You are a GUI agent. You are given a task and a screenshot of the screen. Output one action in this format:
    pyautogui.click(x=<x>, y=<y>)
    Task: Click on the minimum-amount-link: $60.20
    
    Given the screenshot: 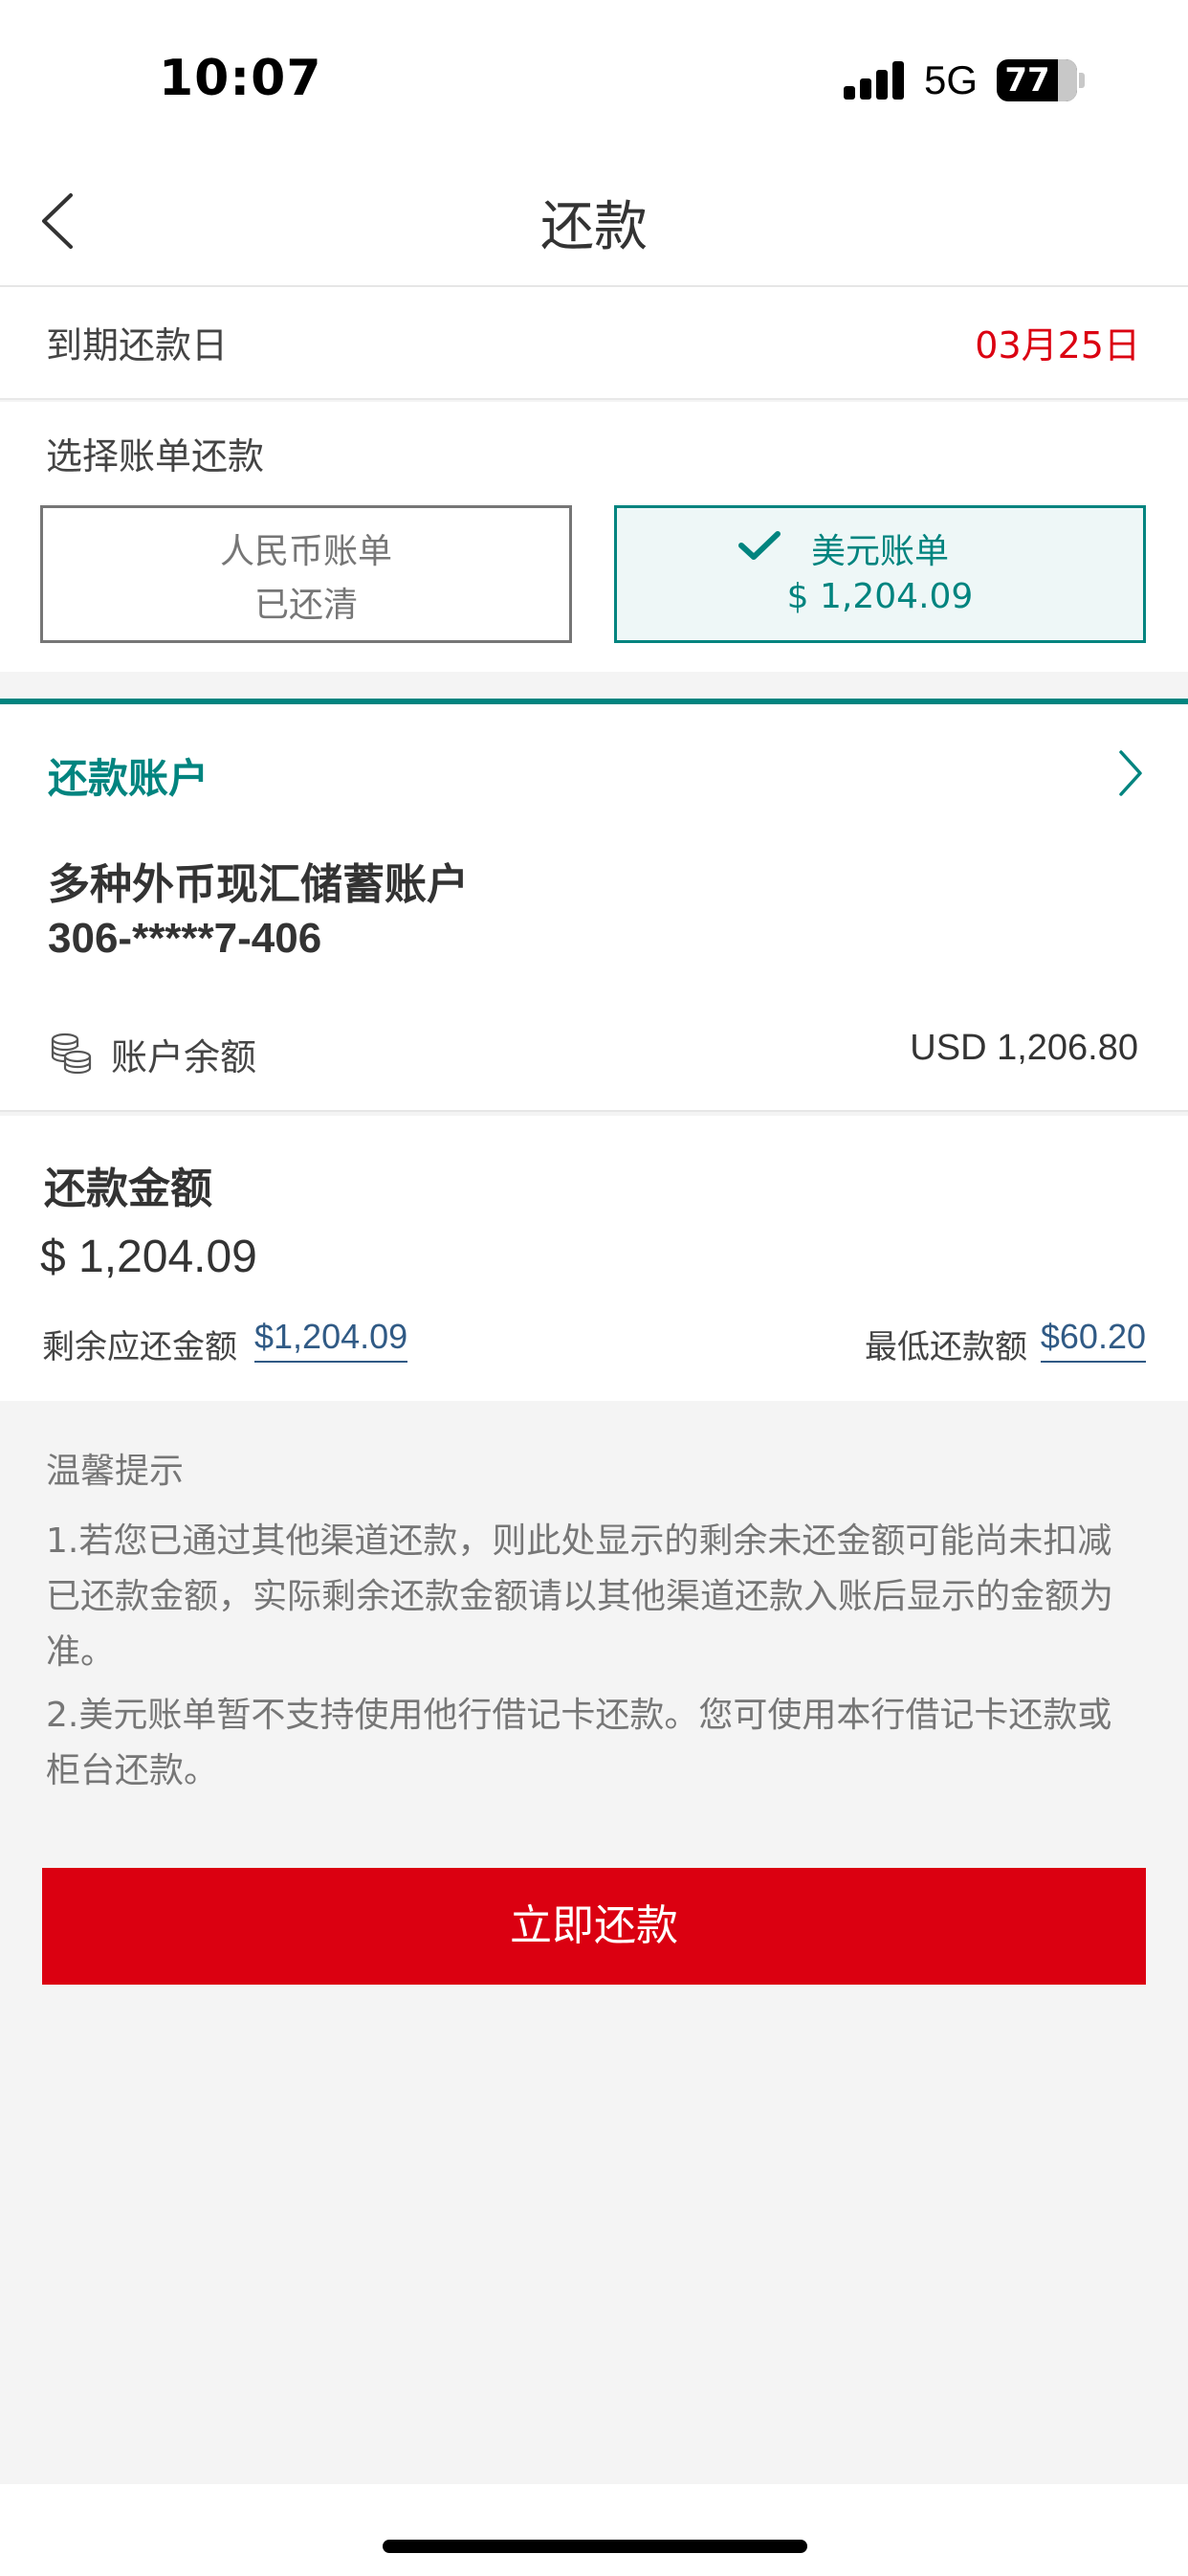 What is the action you would take?
    pyautogui.click(x=1093, y=1340)
    